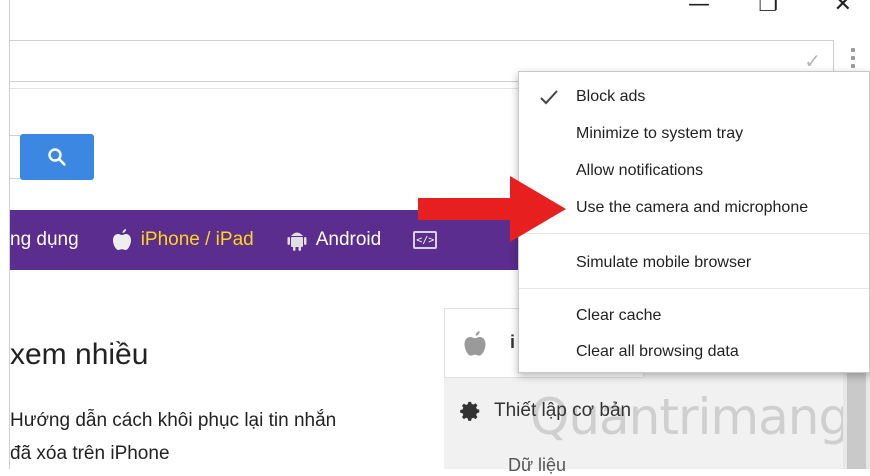  What do you see at coordinates (348, 239) in the screenshot?
I see `nav-item-label: Android` at bounding box center [348, 239].